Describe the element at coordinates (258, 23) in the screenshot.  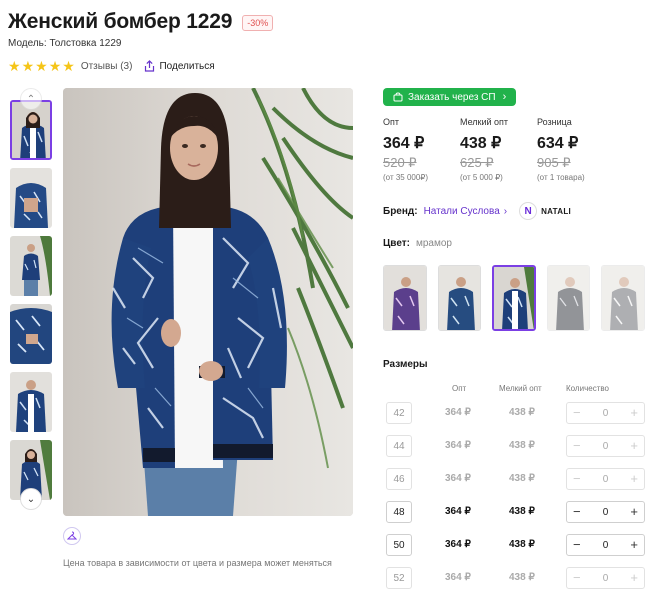
I see `discount-badge: -30%` at that location.